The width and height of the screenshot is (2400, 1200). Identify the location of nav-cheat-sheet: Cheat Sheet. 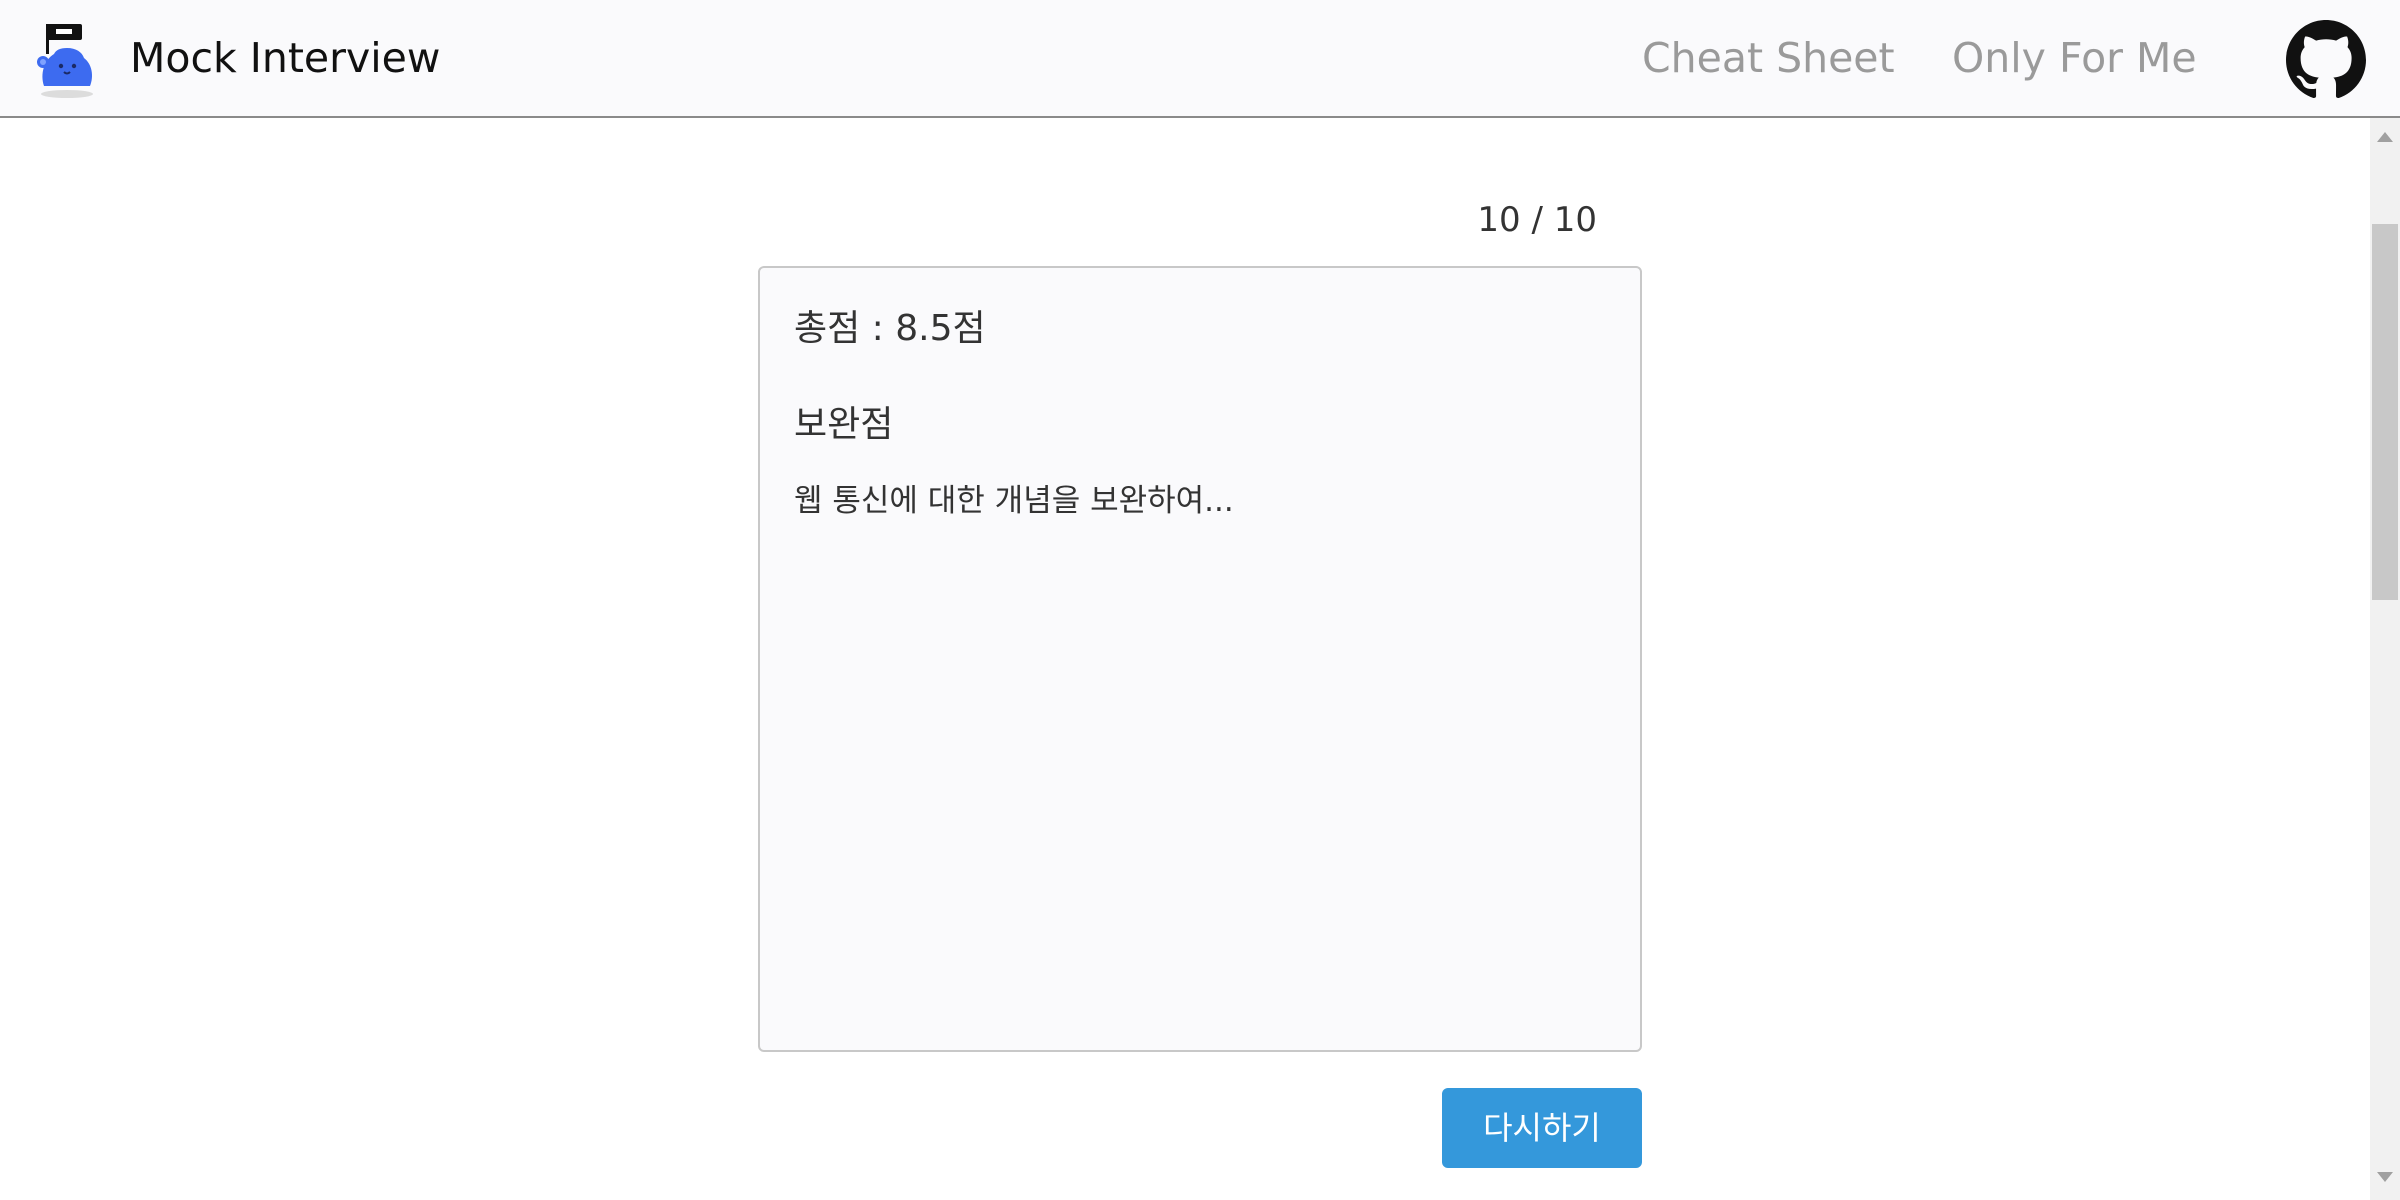
(1768, 58).